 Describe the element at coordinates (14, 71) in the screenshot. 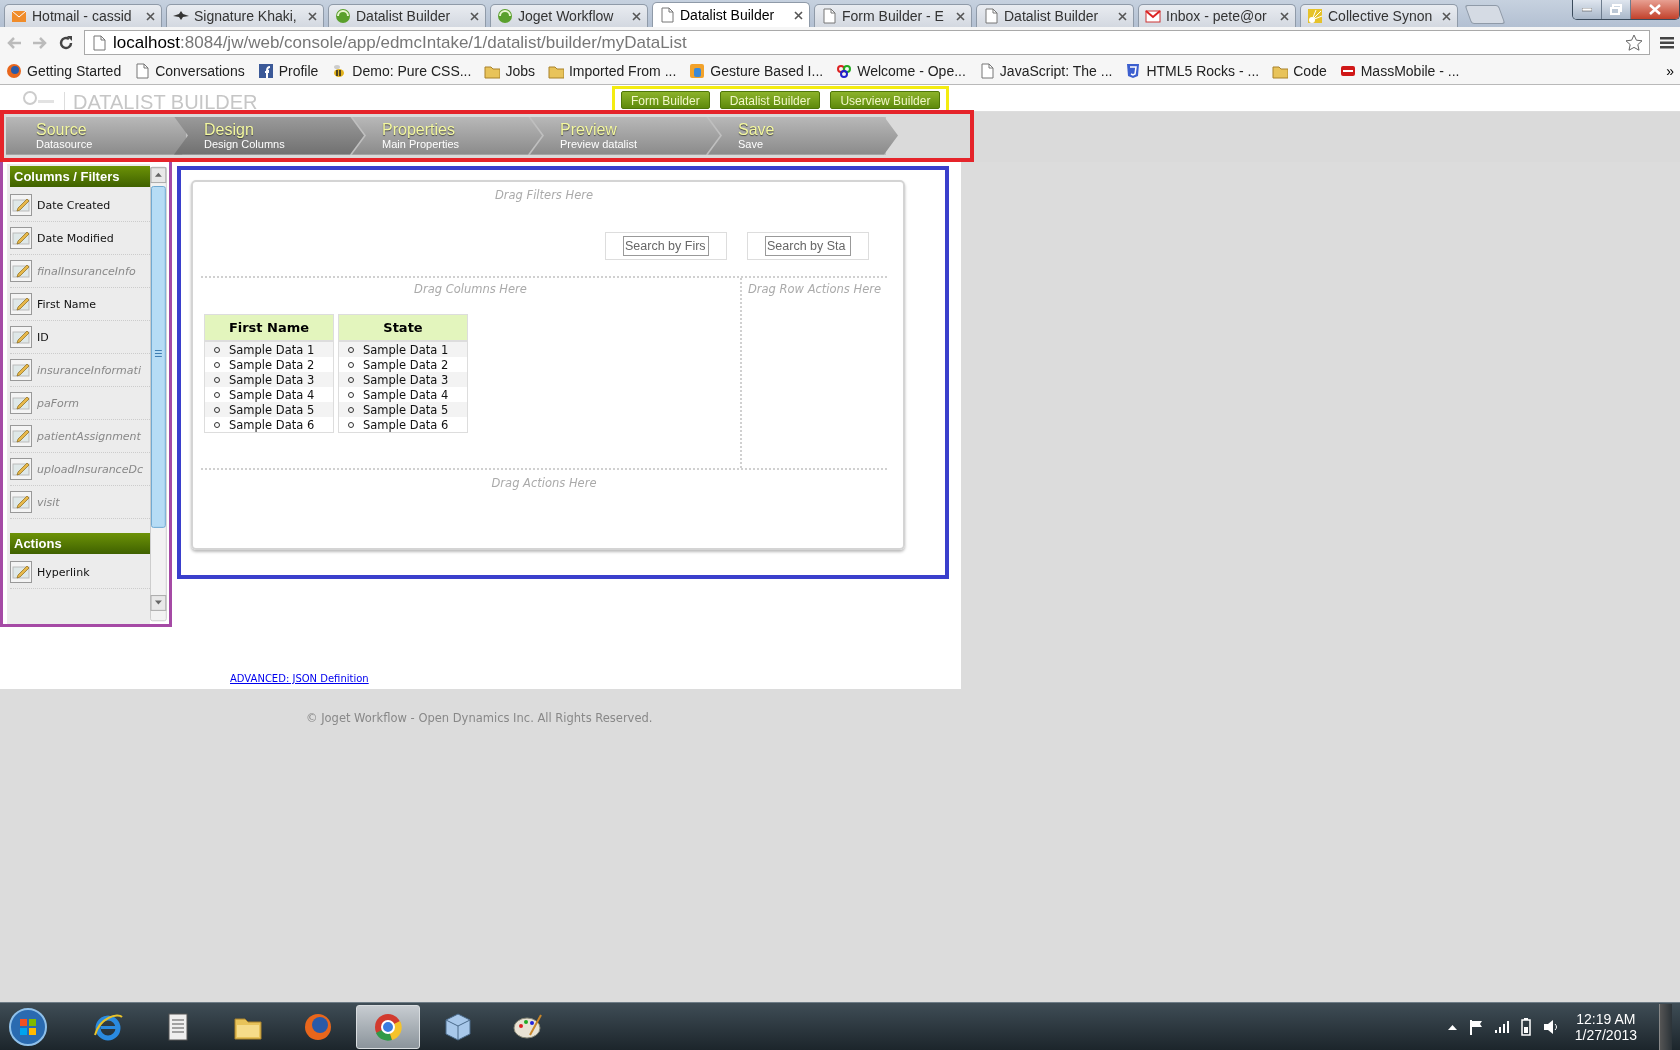

I see `firefox-icon` at that location.